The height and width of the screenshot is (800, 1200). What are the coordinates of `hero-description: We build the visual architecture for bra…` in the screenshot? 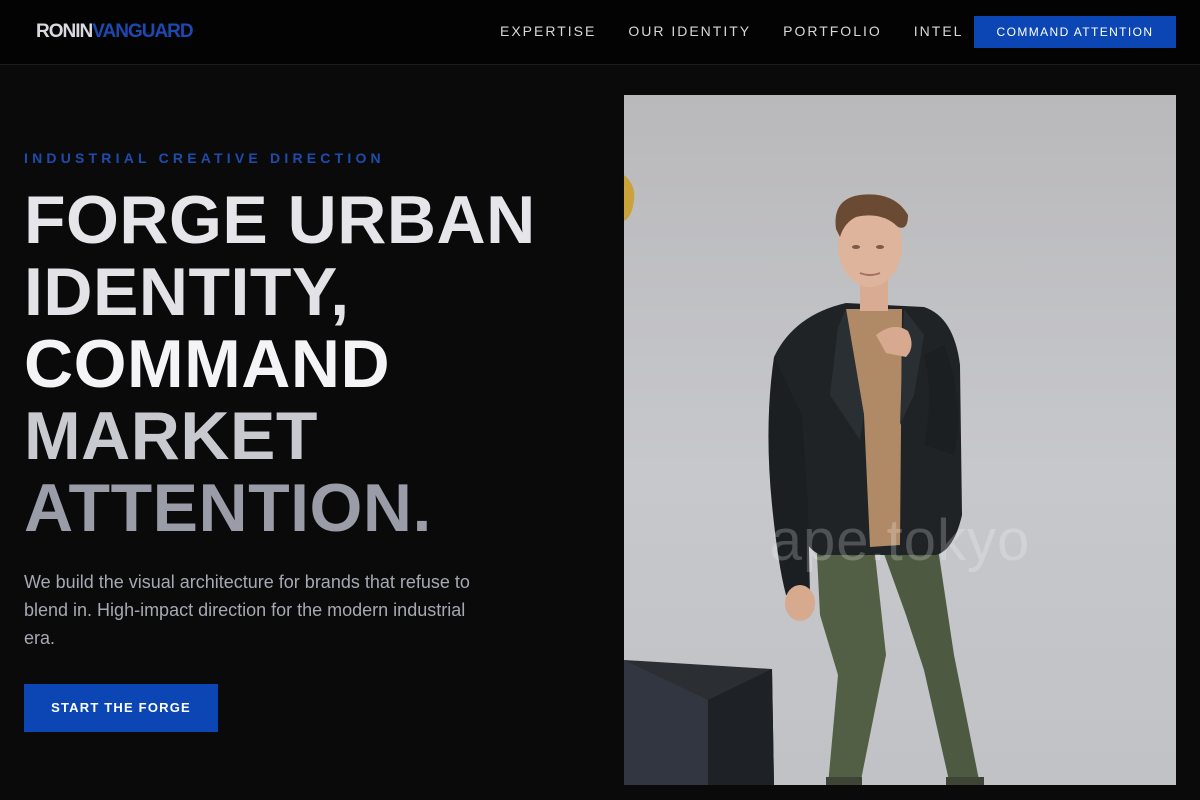 It's located at (247, 610).